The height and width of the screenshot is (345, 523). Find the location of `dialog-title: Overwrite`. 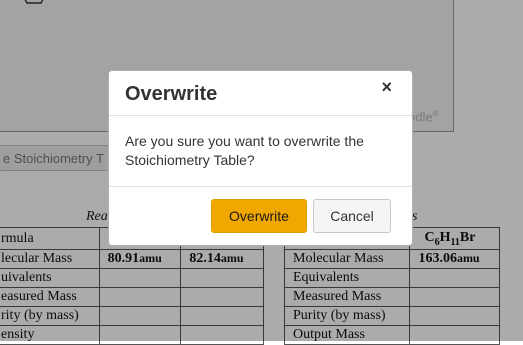

dialog-title: Overwrite is located at coordinates (171, 94).